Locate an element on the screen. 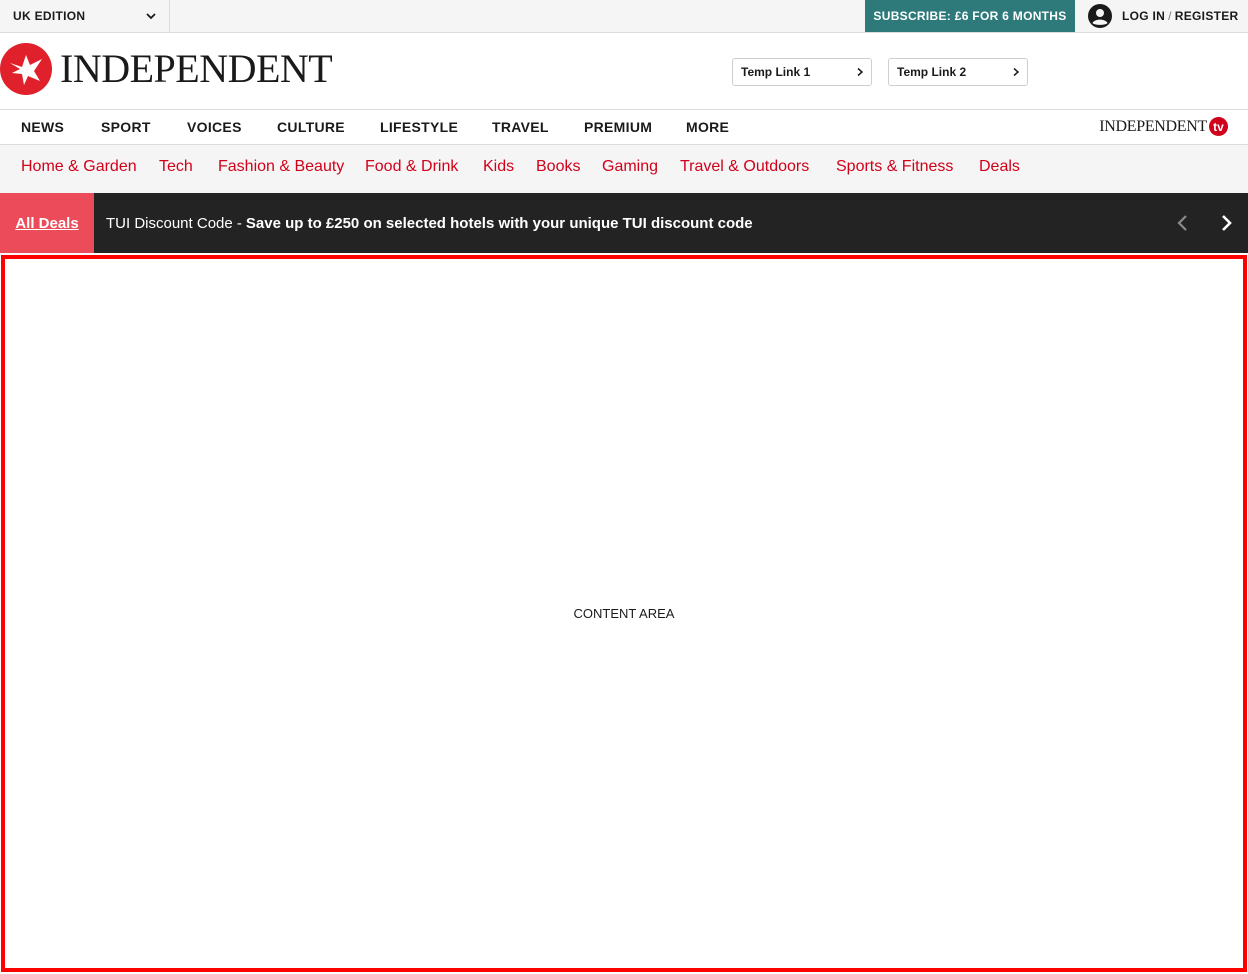 The image size is (1248, 974). tv-badge: tv is located at coordinates (1218, 126).